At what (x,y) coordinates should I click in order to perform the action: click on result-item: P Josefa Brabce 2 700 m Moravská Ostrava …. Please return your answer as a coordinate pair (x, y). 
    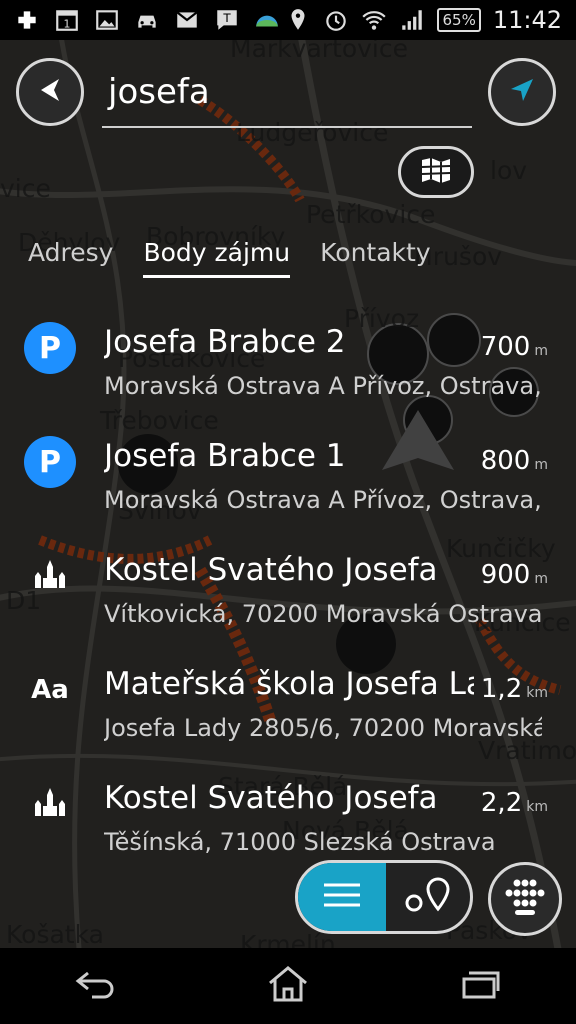
    Looking at the image, I should click on (288, 375).